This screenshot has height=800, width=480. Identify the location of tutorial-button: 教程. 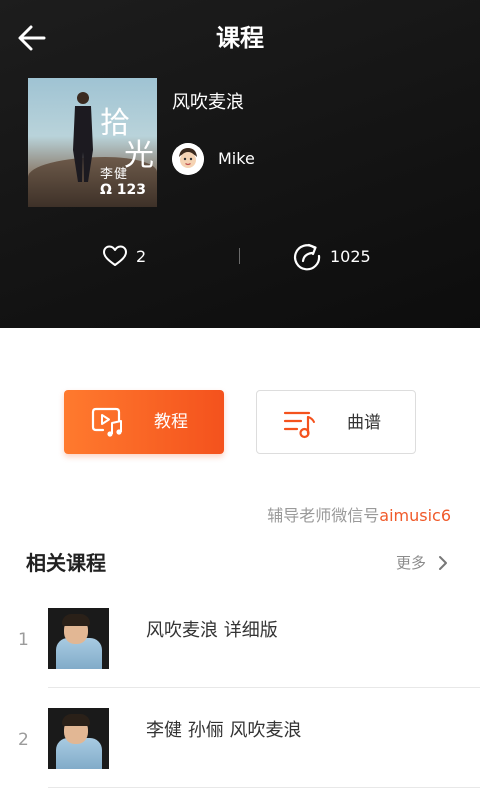
(144, 422).